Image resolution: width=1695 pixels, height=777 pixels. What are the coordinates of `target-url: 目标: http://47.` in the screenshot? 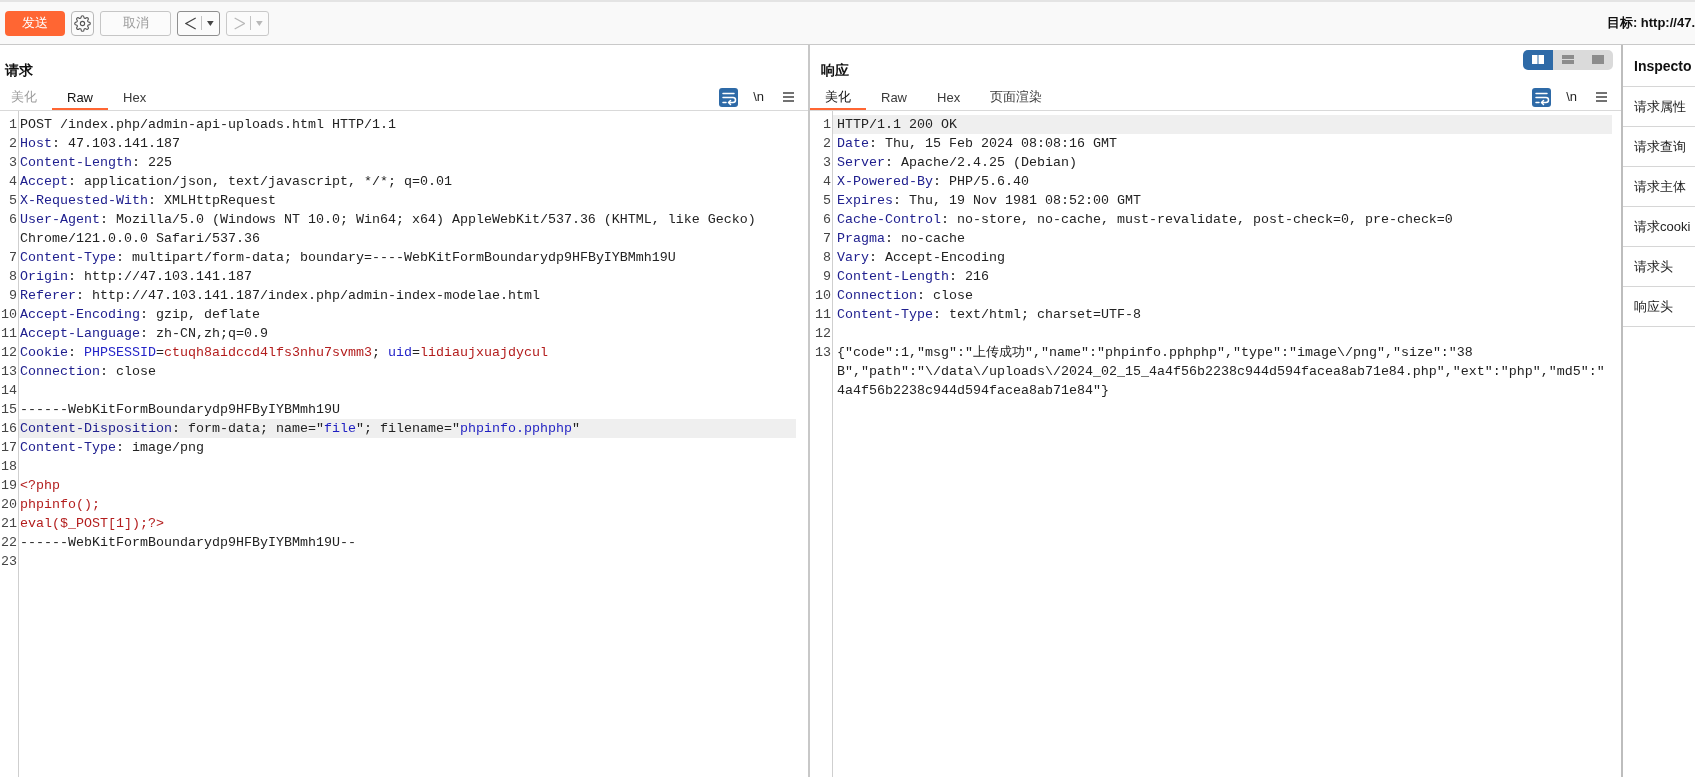 It's located at (1650, 23).